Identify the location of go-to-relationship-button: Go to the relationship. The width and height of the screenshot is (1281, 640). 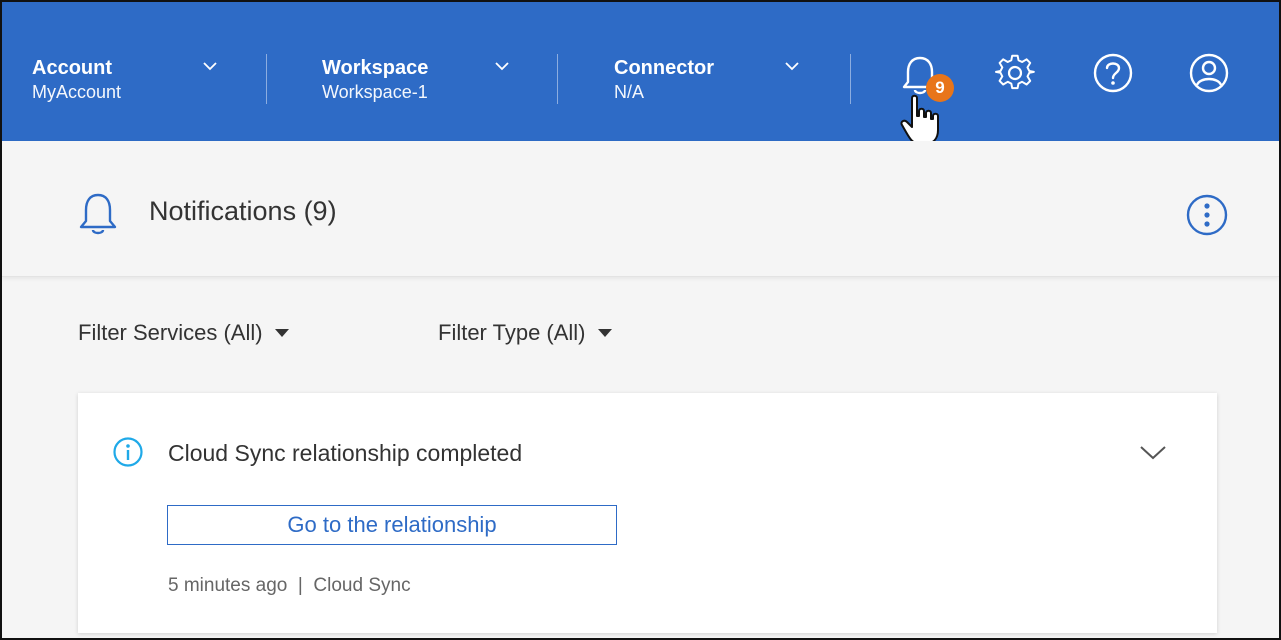
(392, 525).